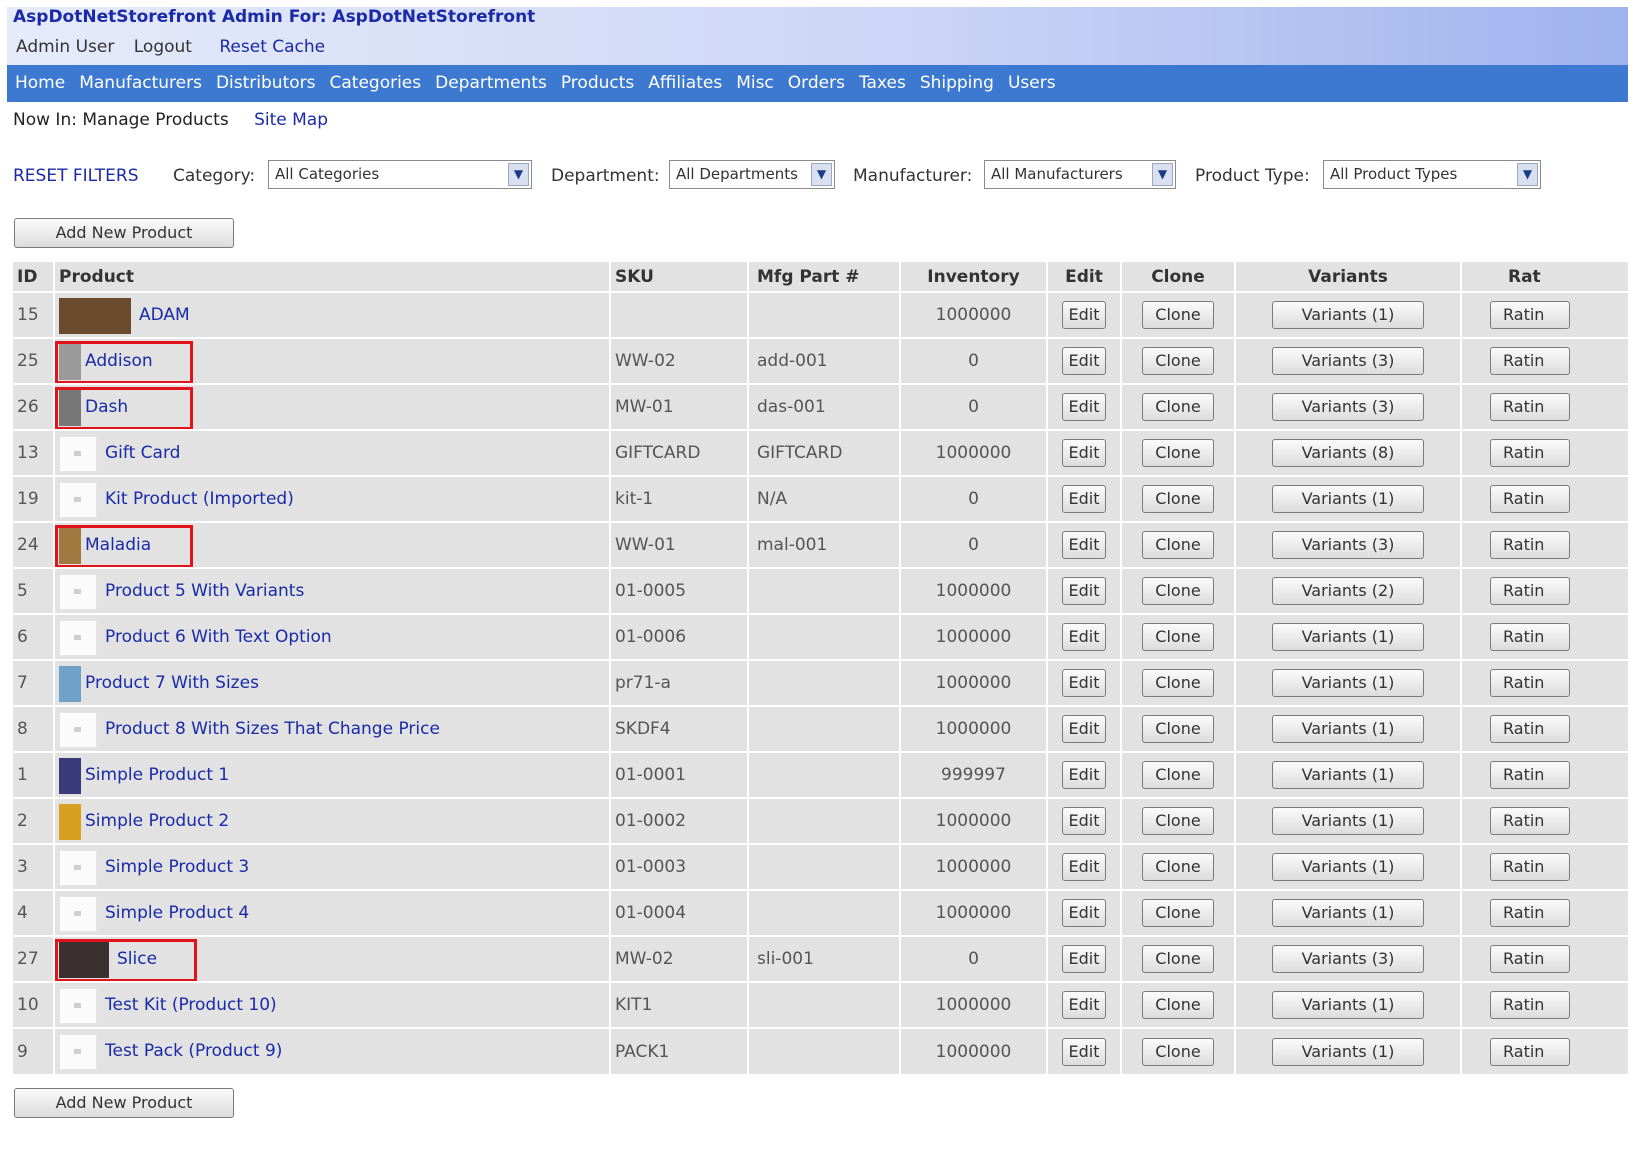  I want to click on nav-manufacturers: Manufacturers, so click(140, 83).